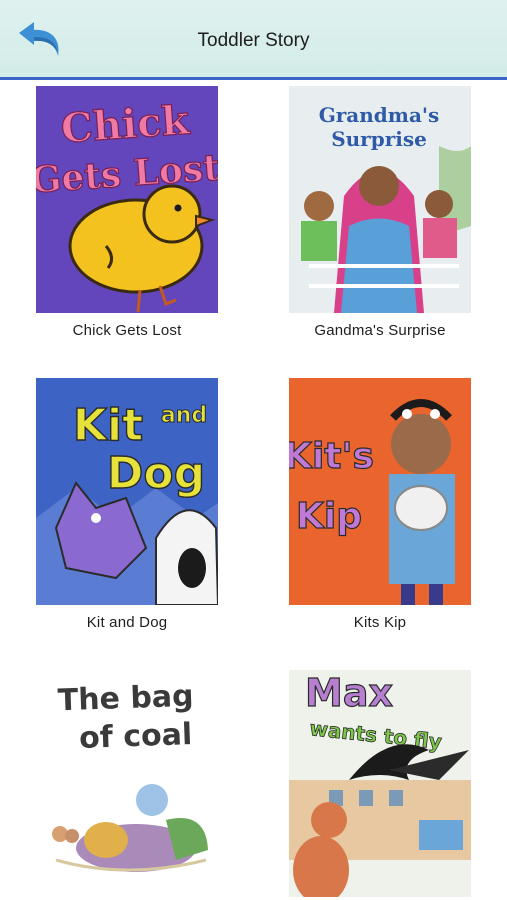  I want to click on page-title: Toddler Story, so click(253, 40).